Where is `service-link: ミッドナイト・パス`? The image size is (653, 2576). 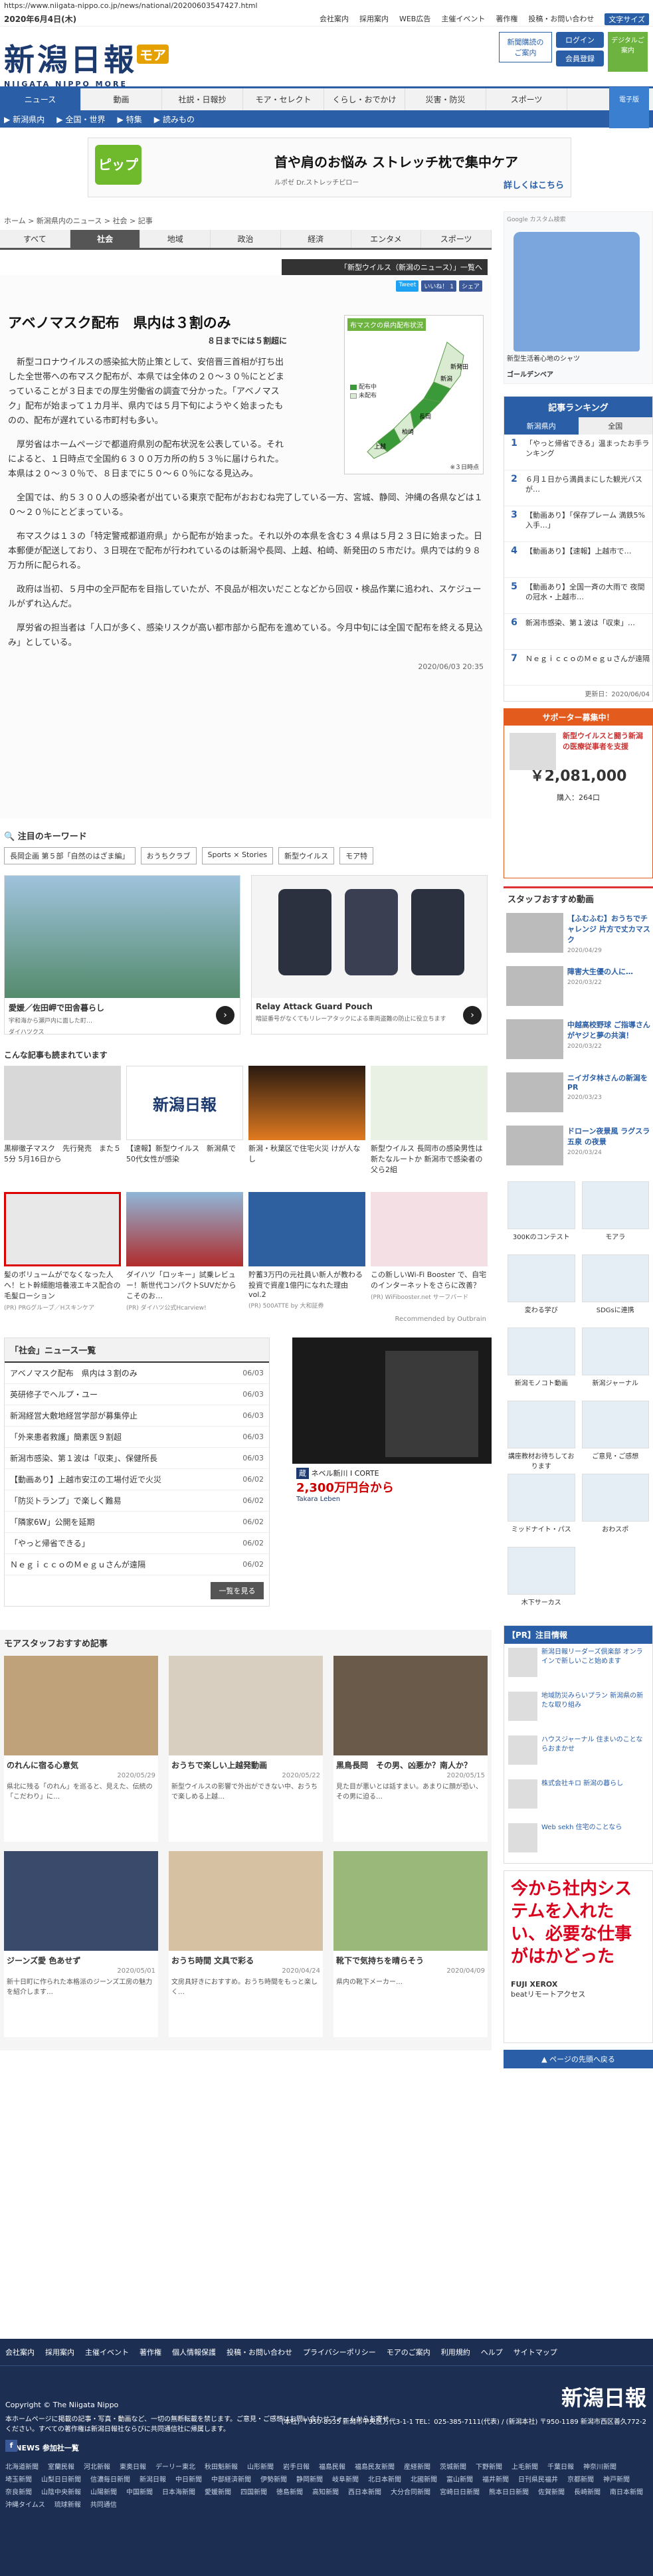 service-link: ミッドナイト・パス is located at coordinates (541, 1507).